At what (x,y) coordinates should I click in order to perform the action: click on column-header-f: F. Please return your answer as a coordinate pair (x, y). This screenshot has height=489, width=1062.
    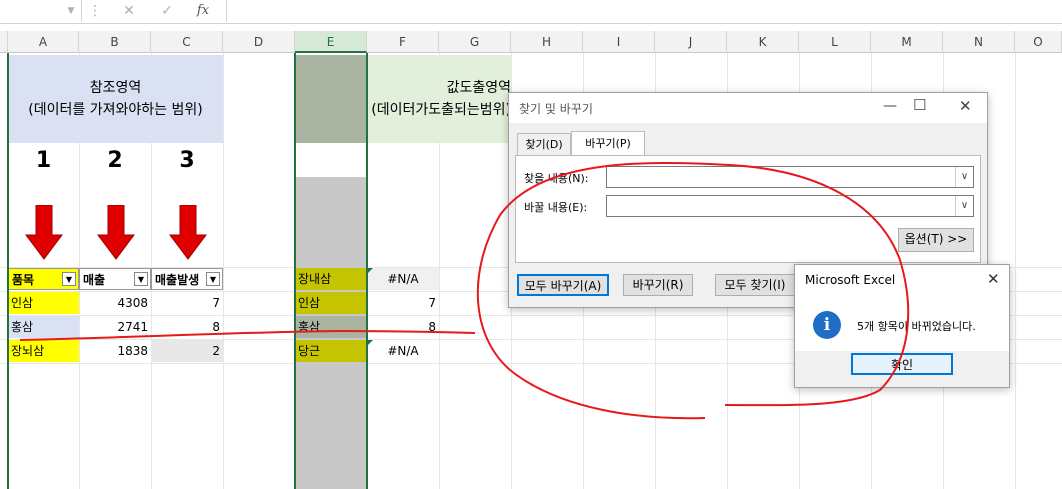
    Looking at the image, I should click on (403, 42).